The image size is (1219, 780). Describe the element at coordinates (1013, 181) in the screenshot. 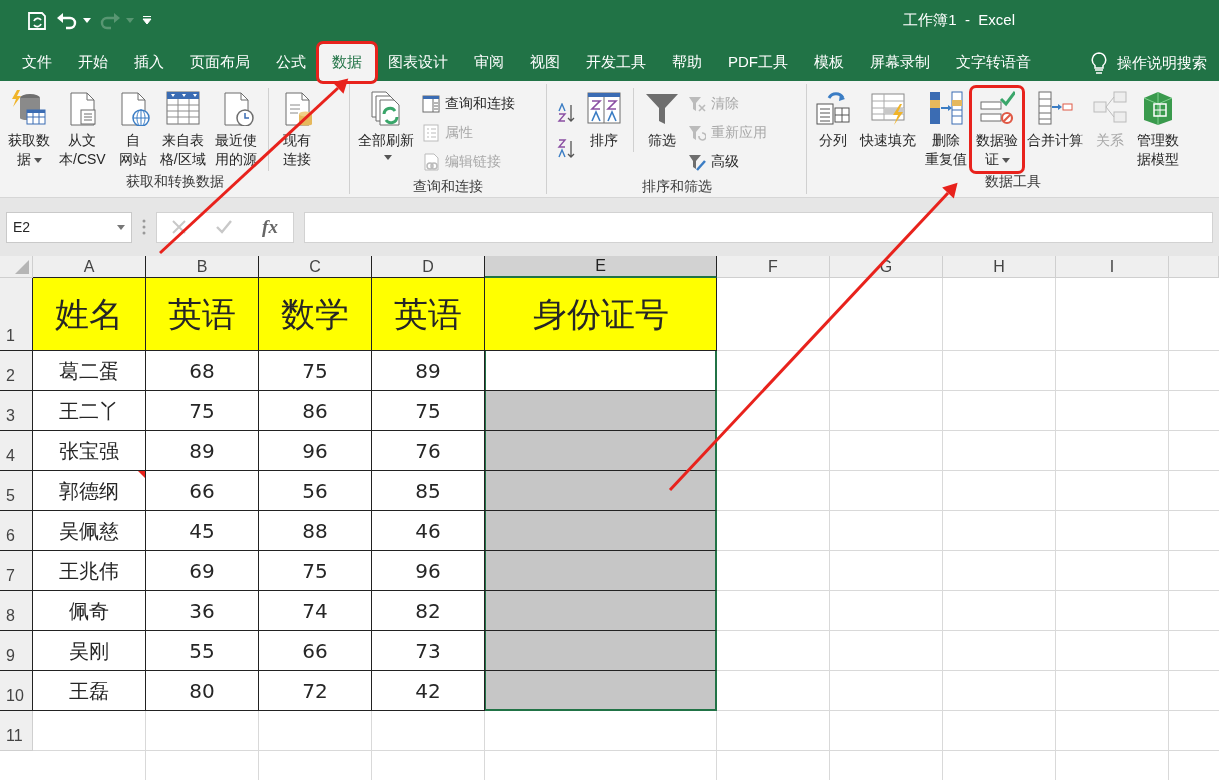

I see `group-label: 数据工具` at that location.